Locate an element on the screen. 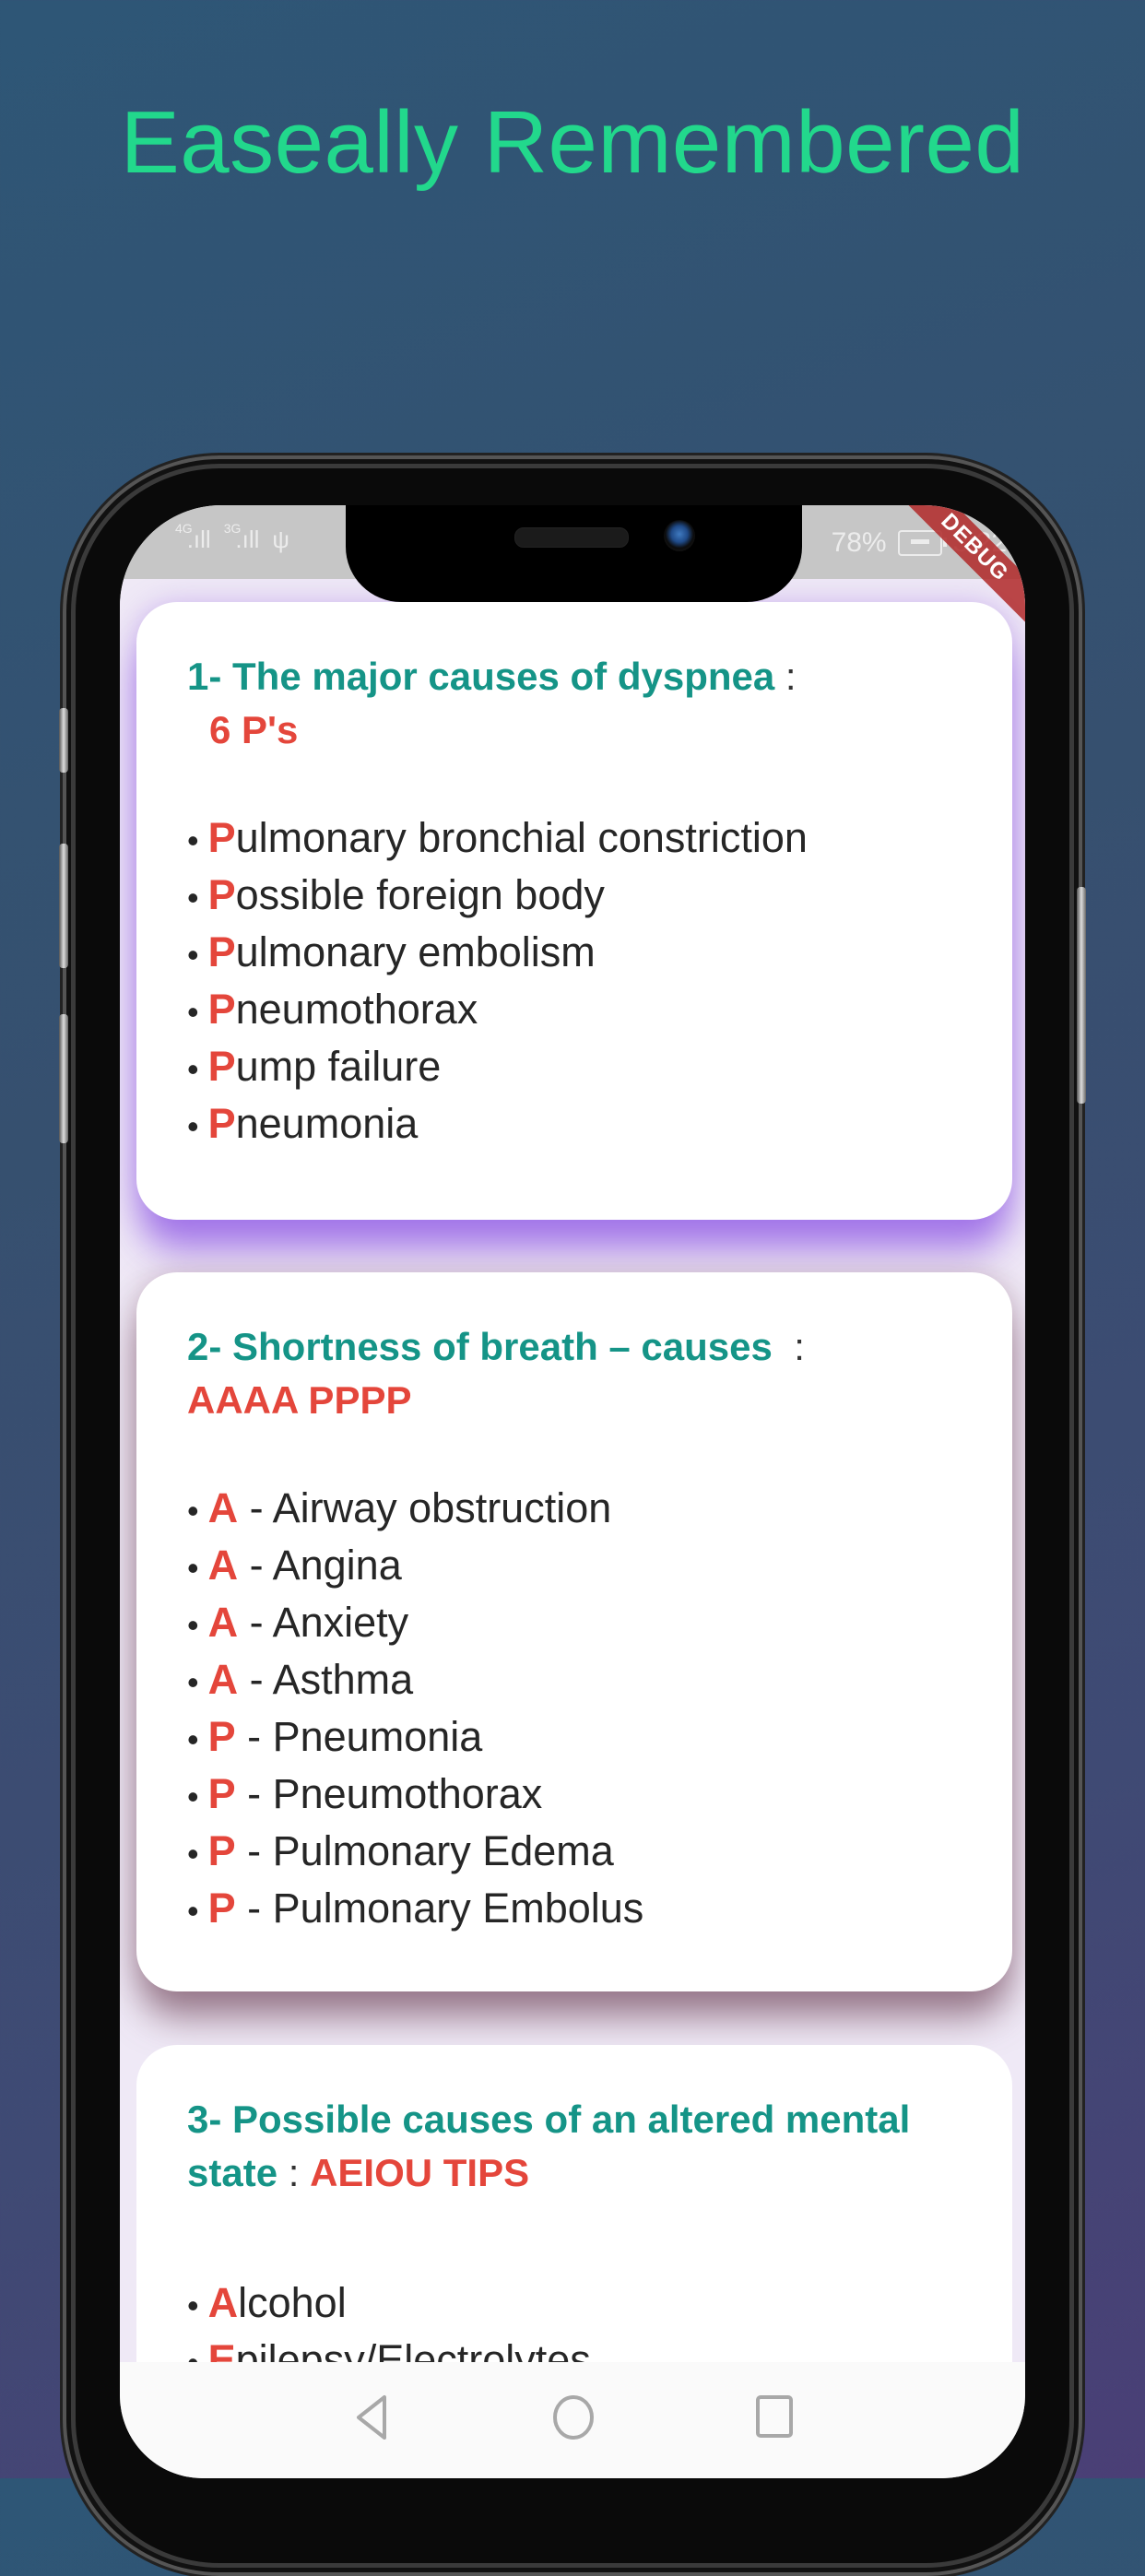  item-list: •Alcohol •Epilepsy/Electrolytes is located at coordinates (574, 2318).